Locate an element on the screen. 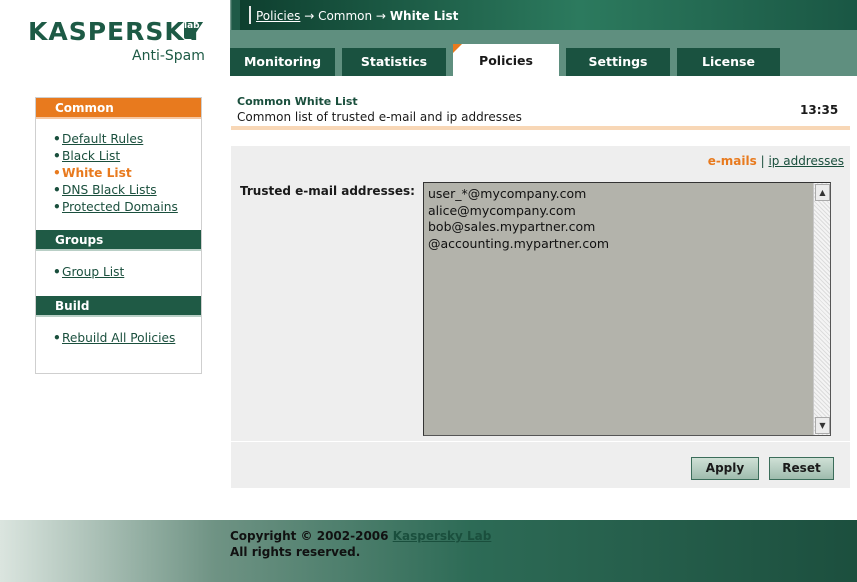  sidebar-link: Group List is located at coordinates (93, 272).